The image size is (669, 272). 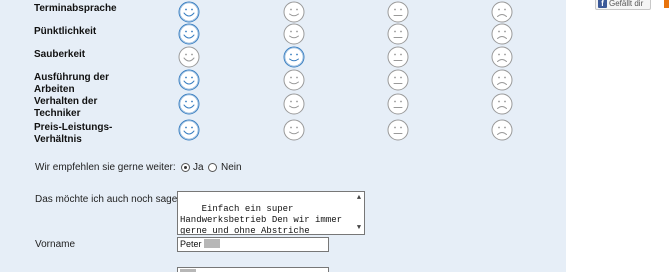 What do you see at coordinates (73, 133) in the screenshot?
I see `criterion-label: Preis-Leistungs-Verhältnis` at bounding box center [73, 133].